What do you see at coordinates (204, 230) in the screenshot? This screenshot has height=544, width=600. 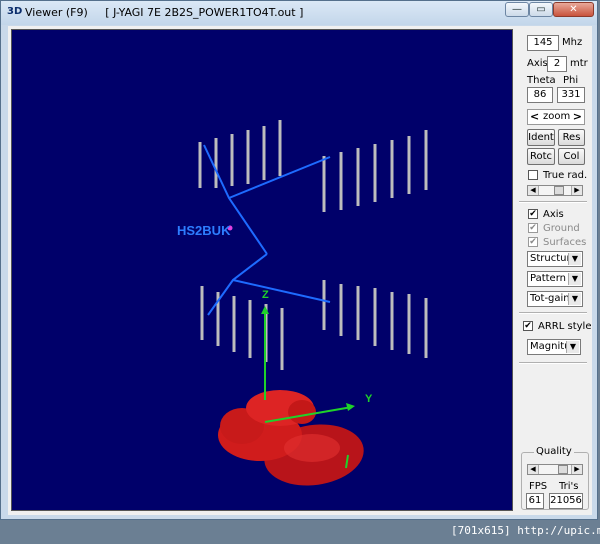 I see `antenna-label: HS2BUK` at bounding box center [204, 230].